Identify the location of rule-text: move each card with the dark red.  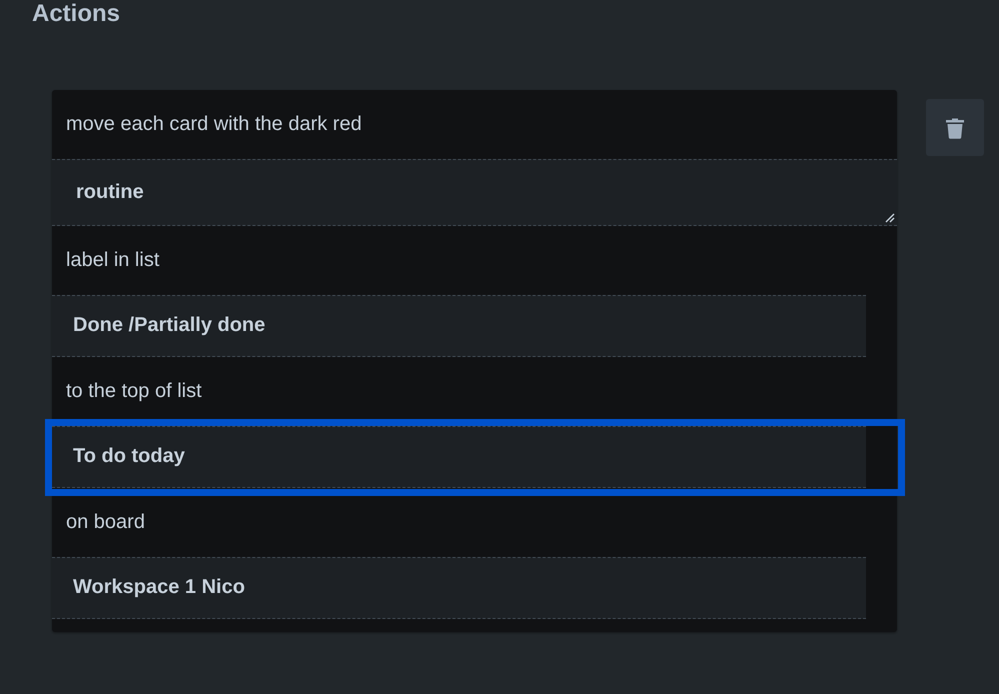
(214, 124).